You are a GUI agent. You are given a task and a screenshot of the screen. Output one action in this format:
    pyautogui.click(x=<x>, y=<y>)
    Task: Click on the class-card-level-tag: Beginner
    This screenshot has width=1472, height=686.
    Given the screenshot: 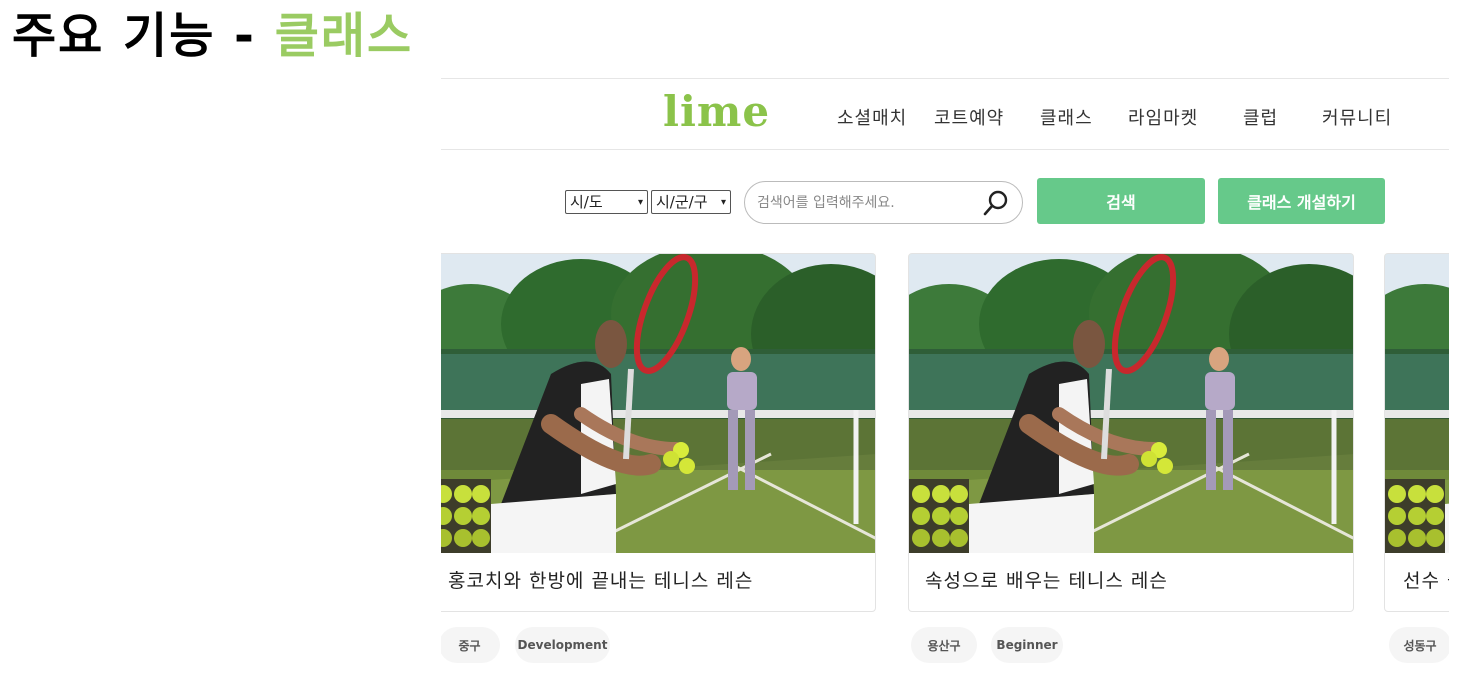 What is the action you would take?
    pyautogui.click(x=1027, y=645)
    